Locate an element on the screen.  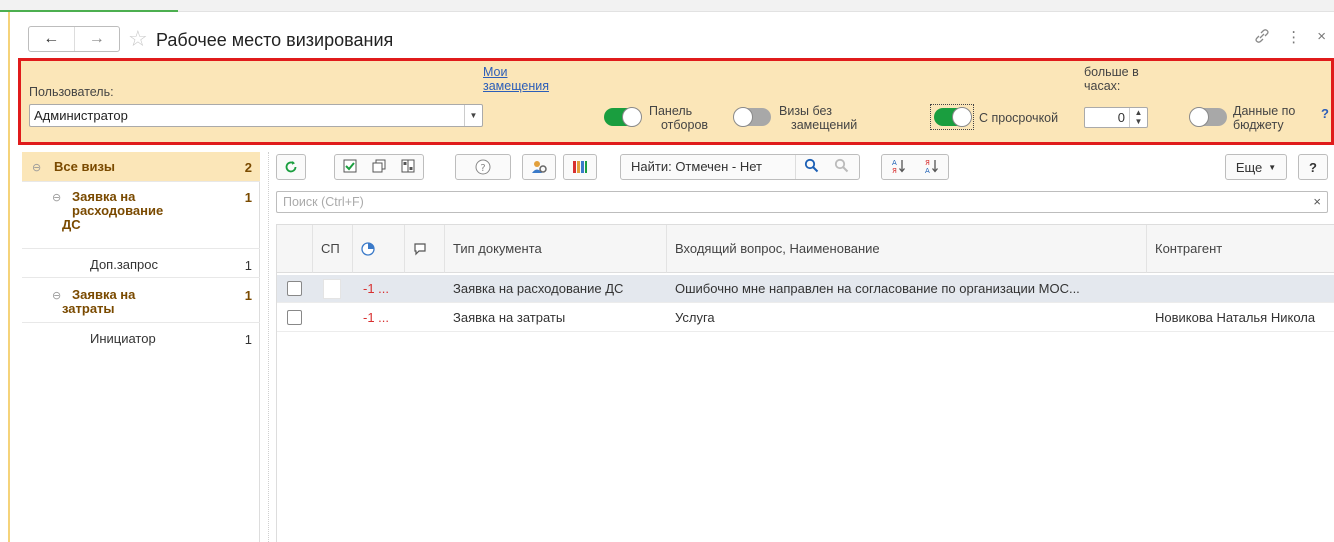
check-group is located at coordinates (379, 167).